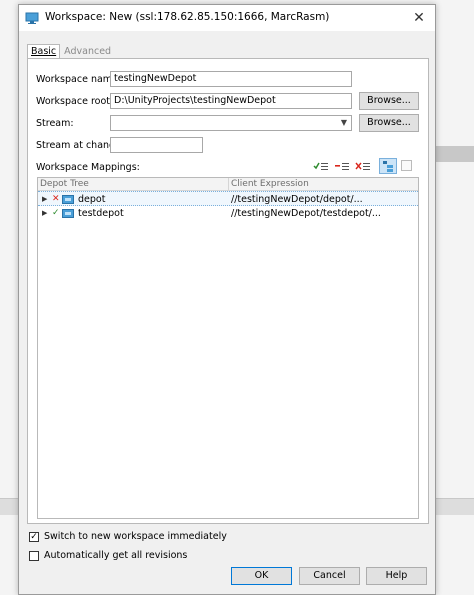 The image size is (474, 595). I want to click on workspace-name-input: testingNewDepot, so click(231, 79).